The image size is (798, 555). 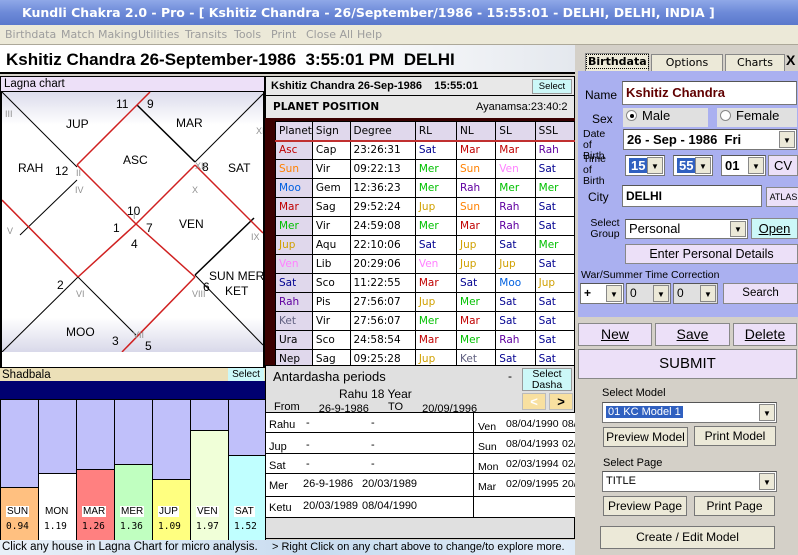 I want to click on table-cell: Pis, so click(x=331, y=302).